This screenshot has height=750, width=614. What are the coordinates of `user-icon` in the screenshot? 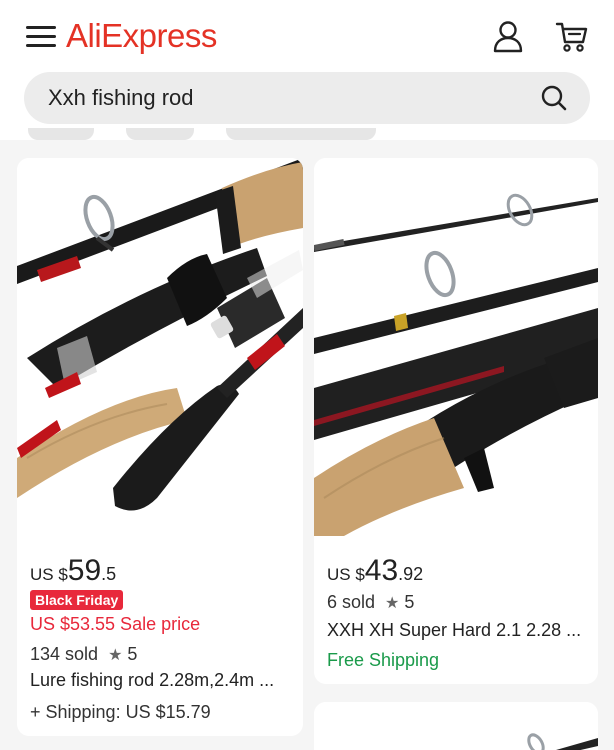 It's located at (508, 36).